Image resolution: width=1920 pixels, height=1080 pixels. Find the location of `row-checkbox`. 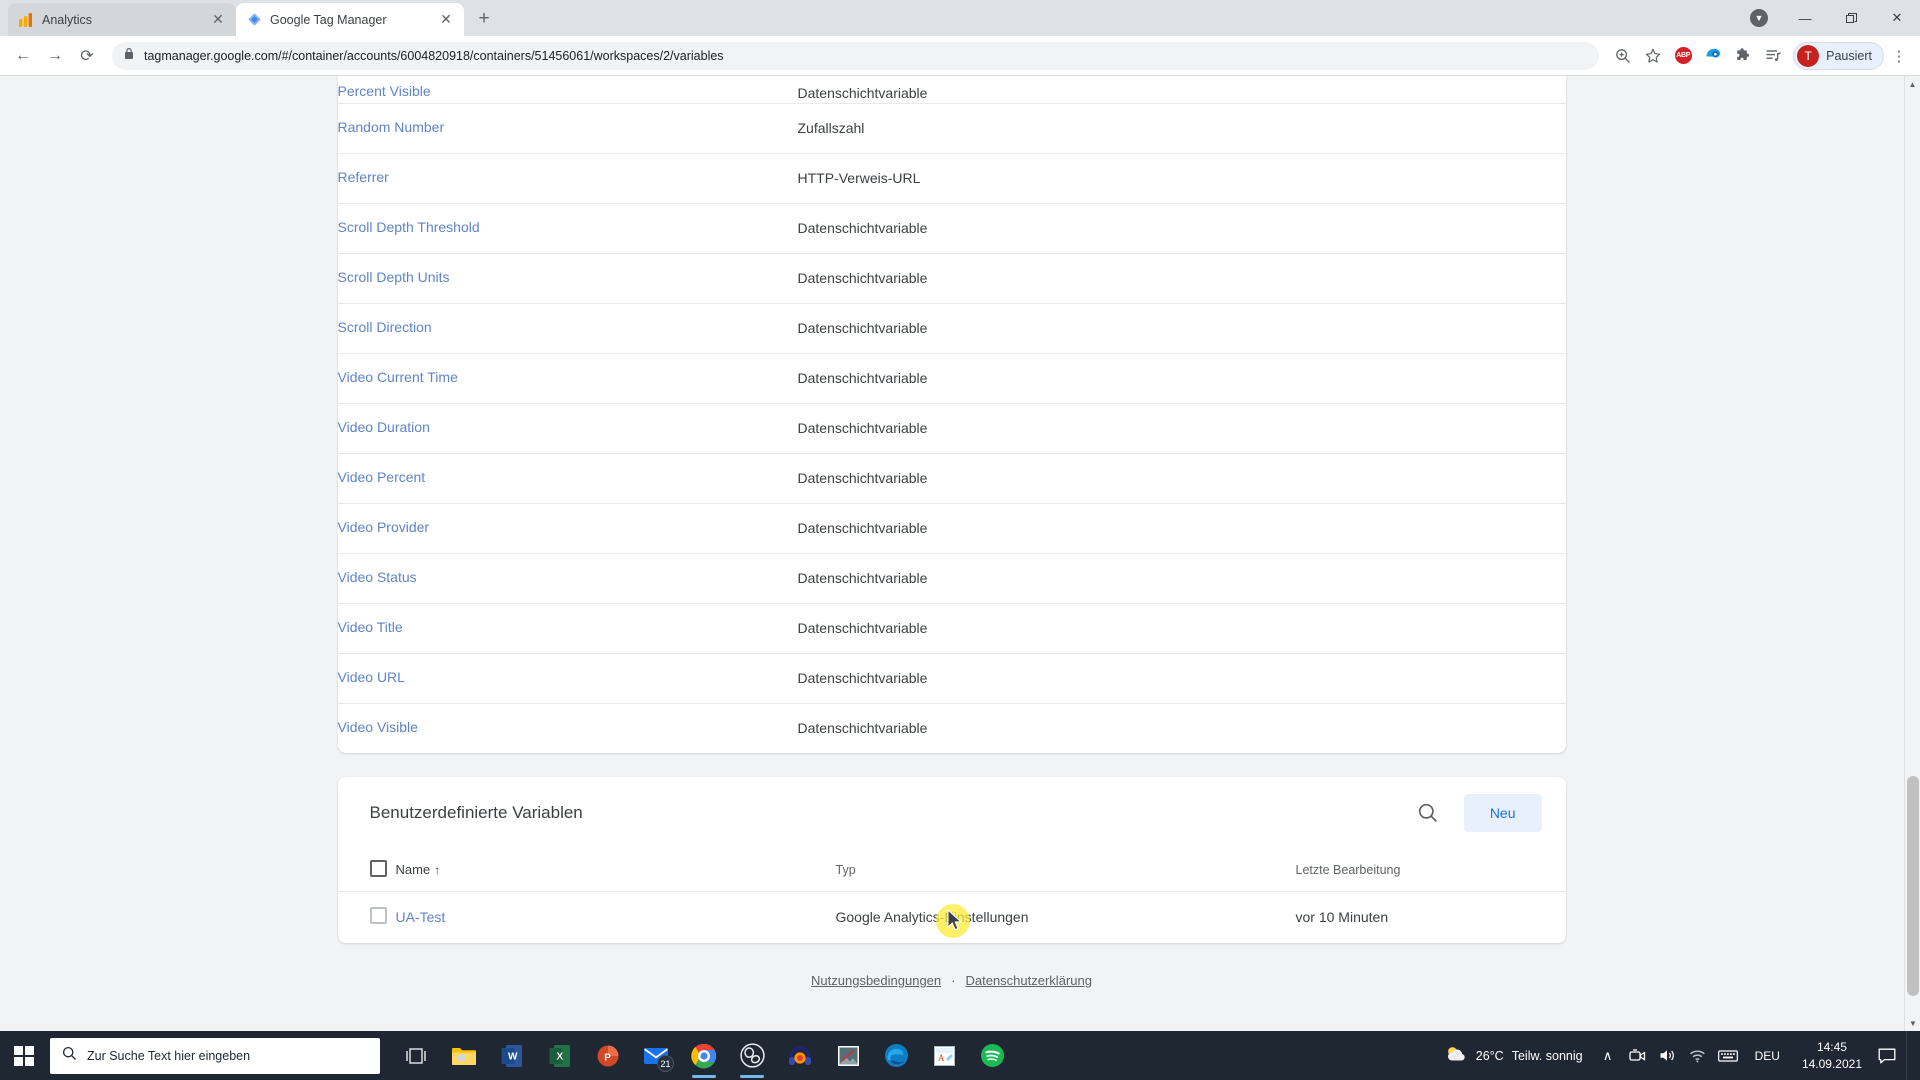

row-checkbox is located at coordinates (378, 916).